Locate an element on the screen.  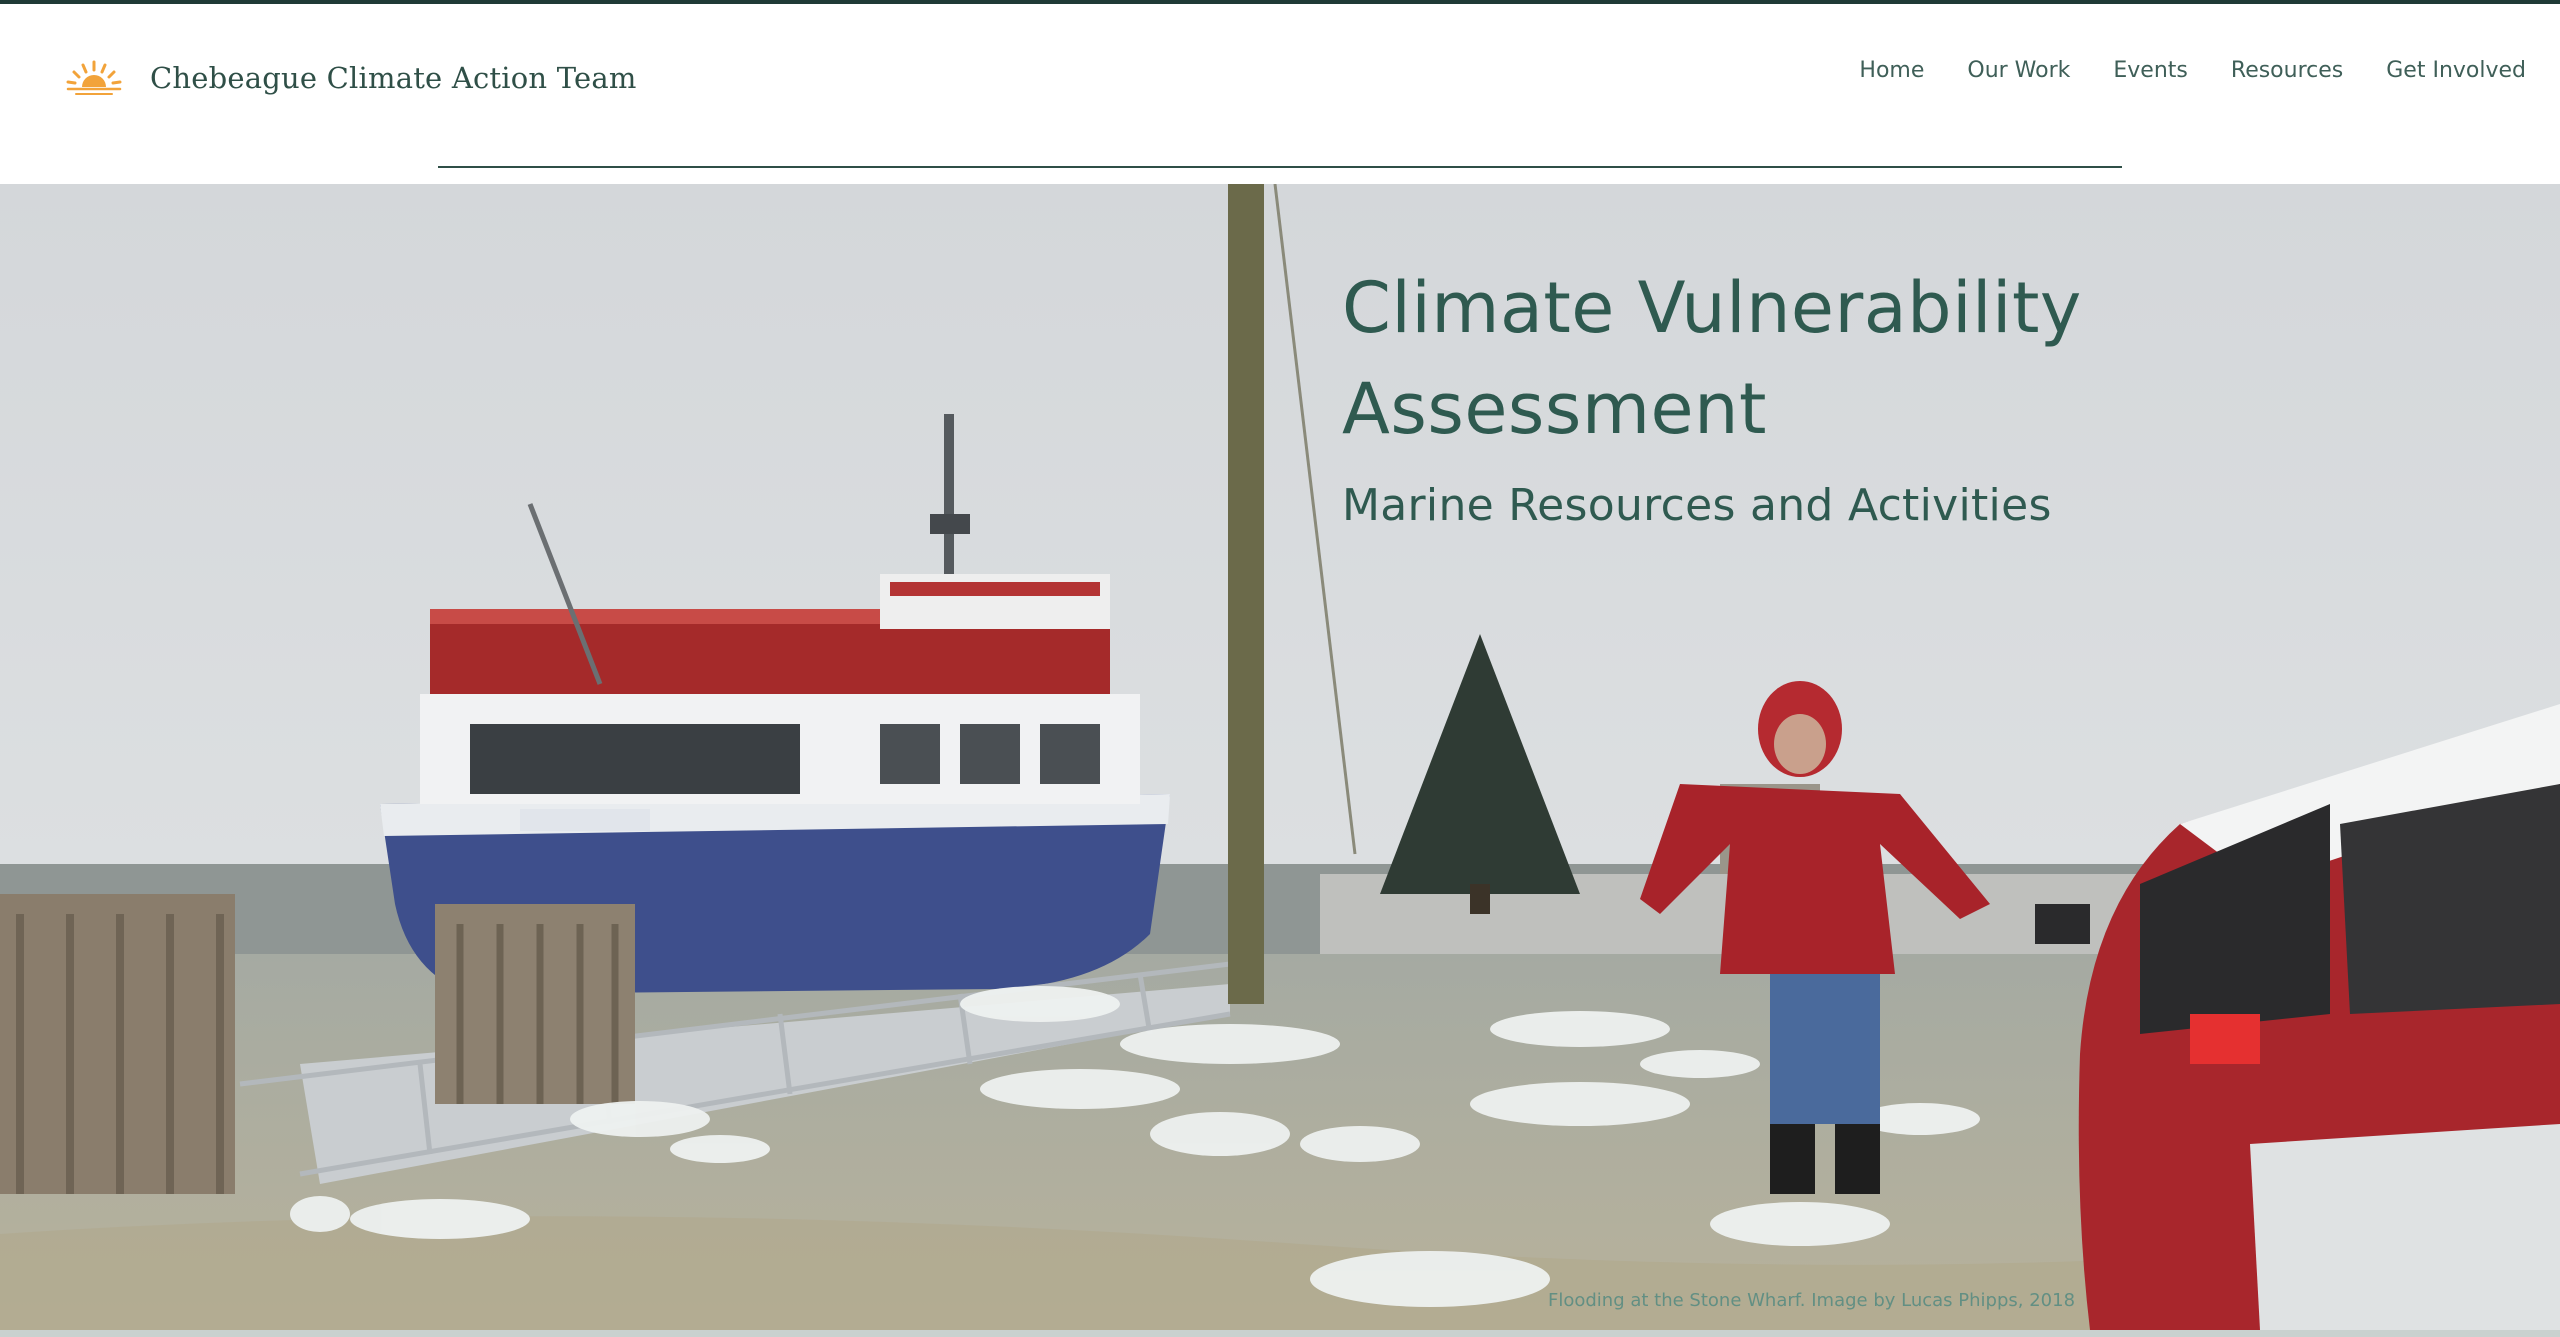
bottom-band is located at coordinates (1280, 1333).